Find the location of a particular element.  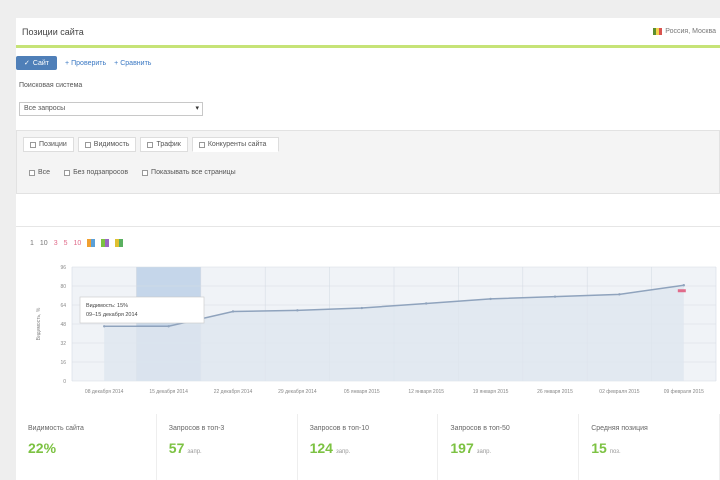

toolbar: ✓ Сайт + Проверить + Сравнить is located at coordinates (83, 63).